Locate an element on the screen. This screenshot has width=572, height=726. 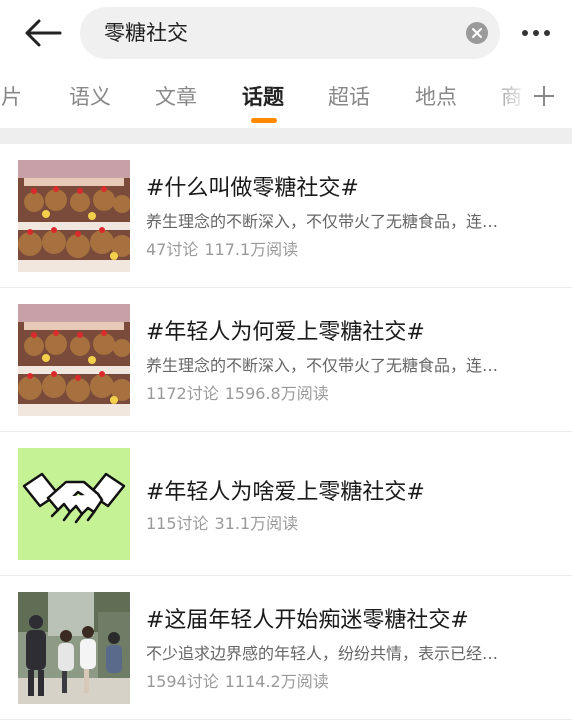
arrow-left-icon is located at coordinates (43, 33).